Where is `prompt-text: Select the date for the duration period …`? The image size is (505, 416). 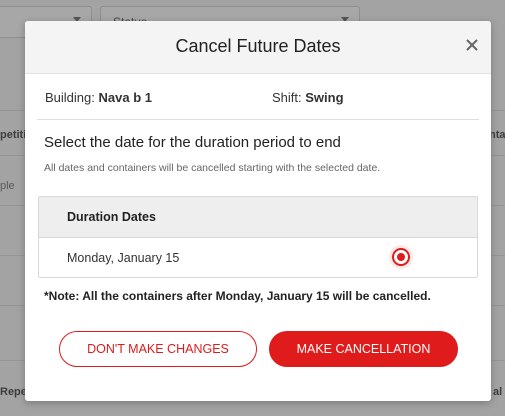 prompt-text: Select the date for the duration period … is located at coordinates (192, 142).